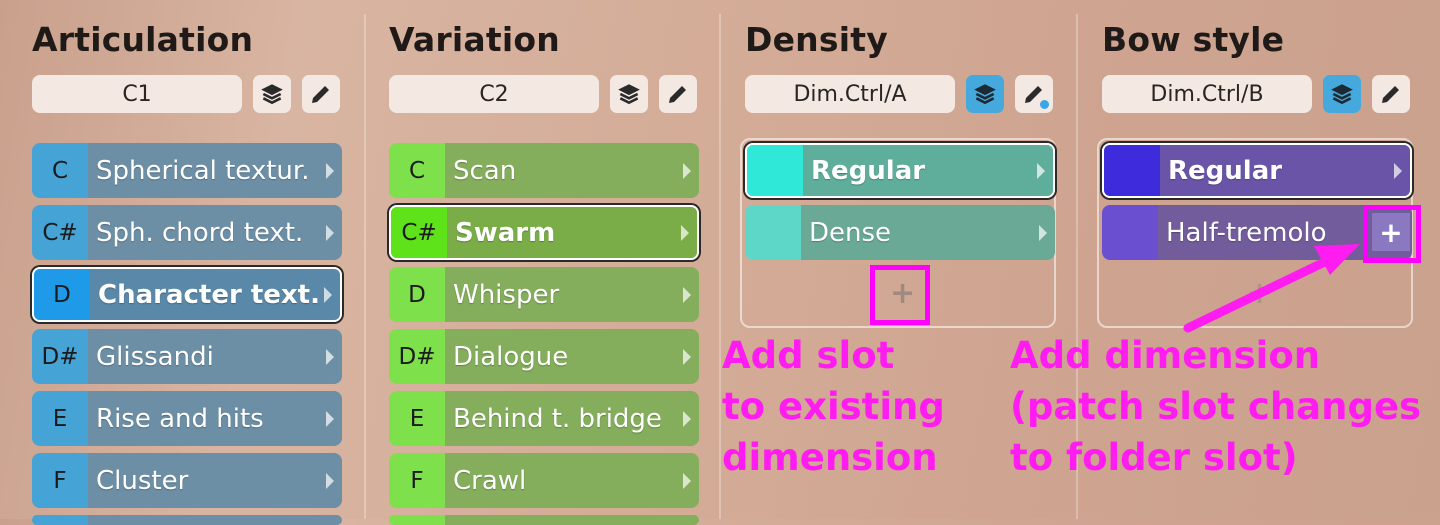 The image size is (1440, 525). What do you see at coordinates (572, 232) in the screenshot?
I see `slot-name: Swarm` at bounding box center [572, 232].